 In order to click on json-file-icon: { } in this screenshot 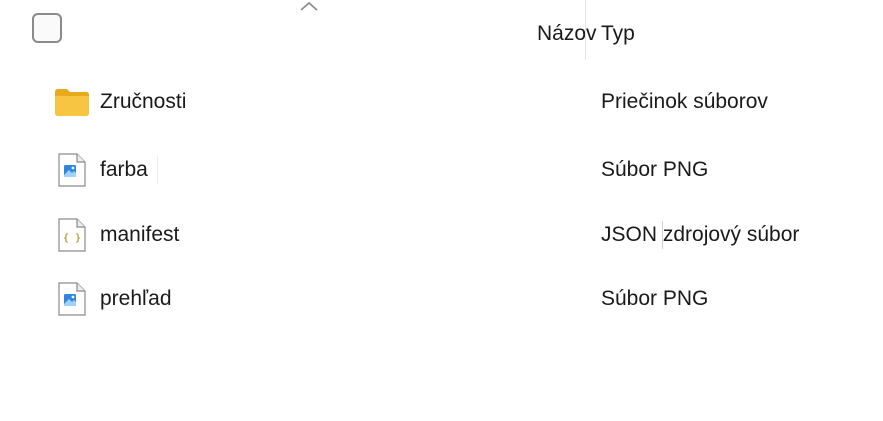, I will do `click(72, 235)`.